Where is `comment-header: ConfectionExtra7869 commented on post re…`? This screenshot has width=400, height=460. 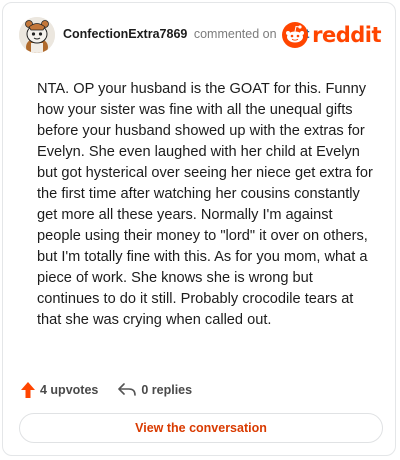
comment-header: ConfectionExtra7869 commented on post re… is located at coordinates (200, 35).